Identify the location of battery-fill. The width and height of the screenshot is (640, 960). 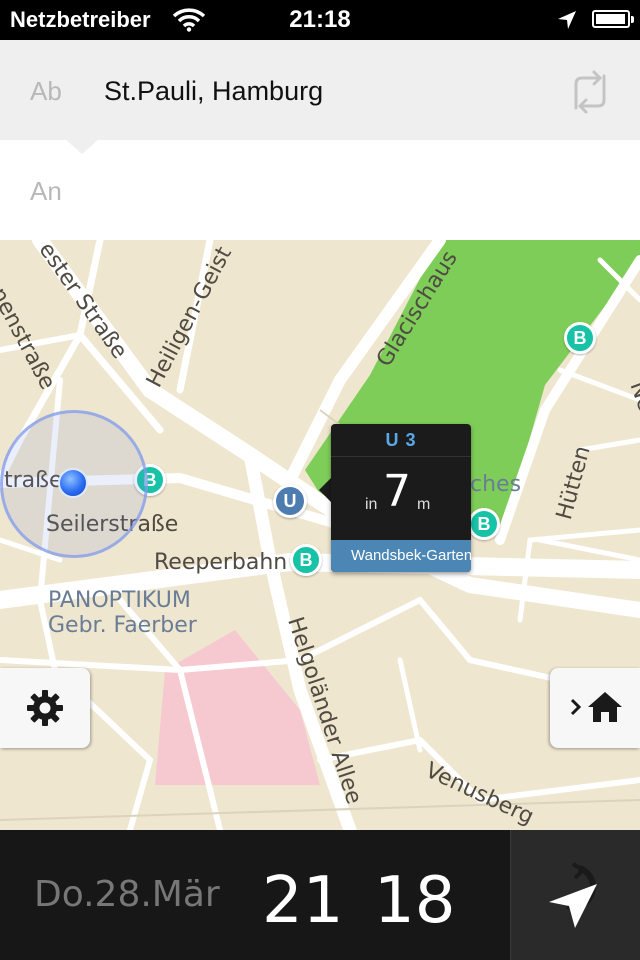
(610, 19).